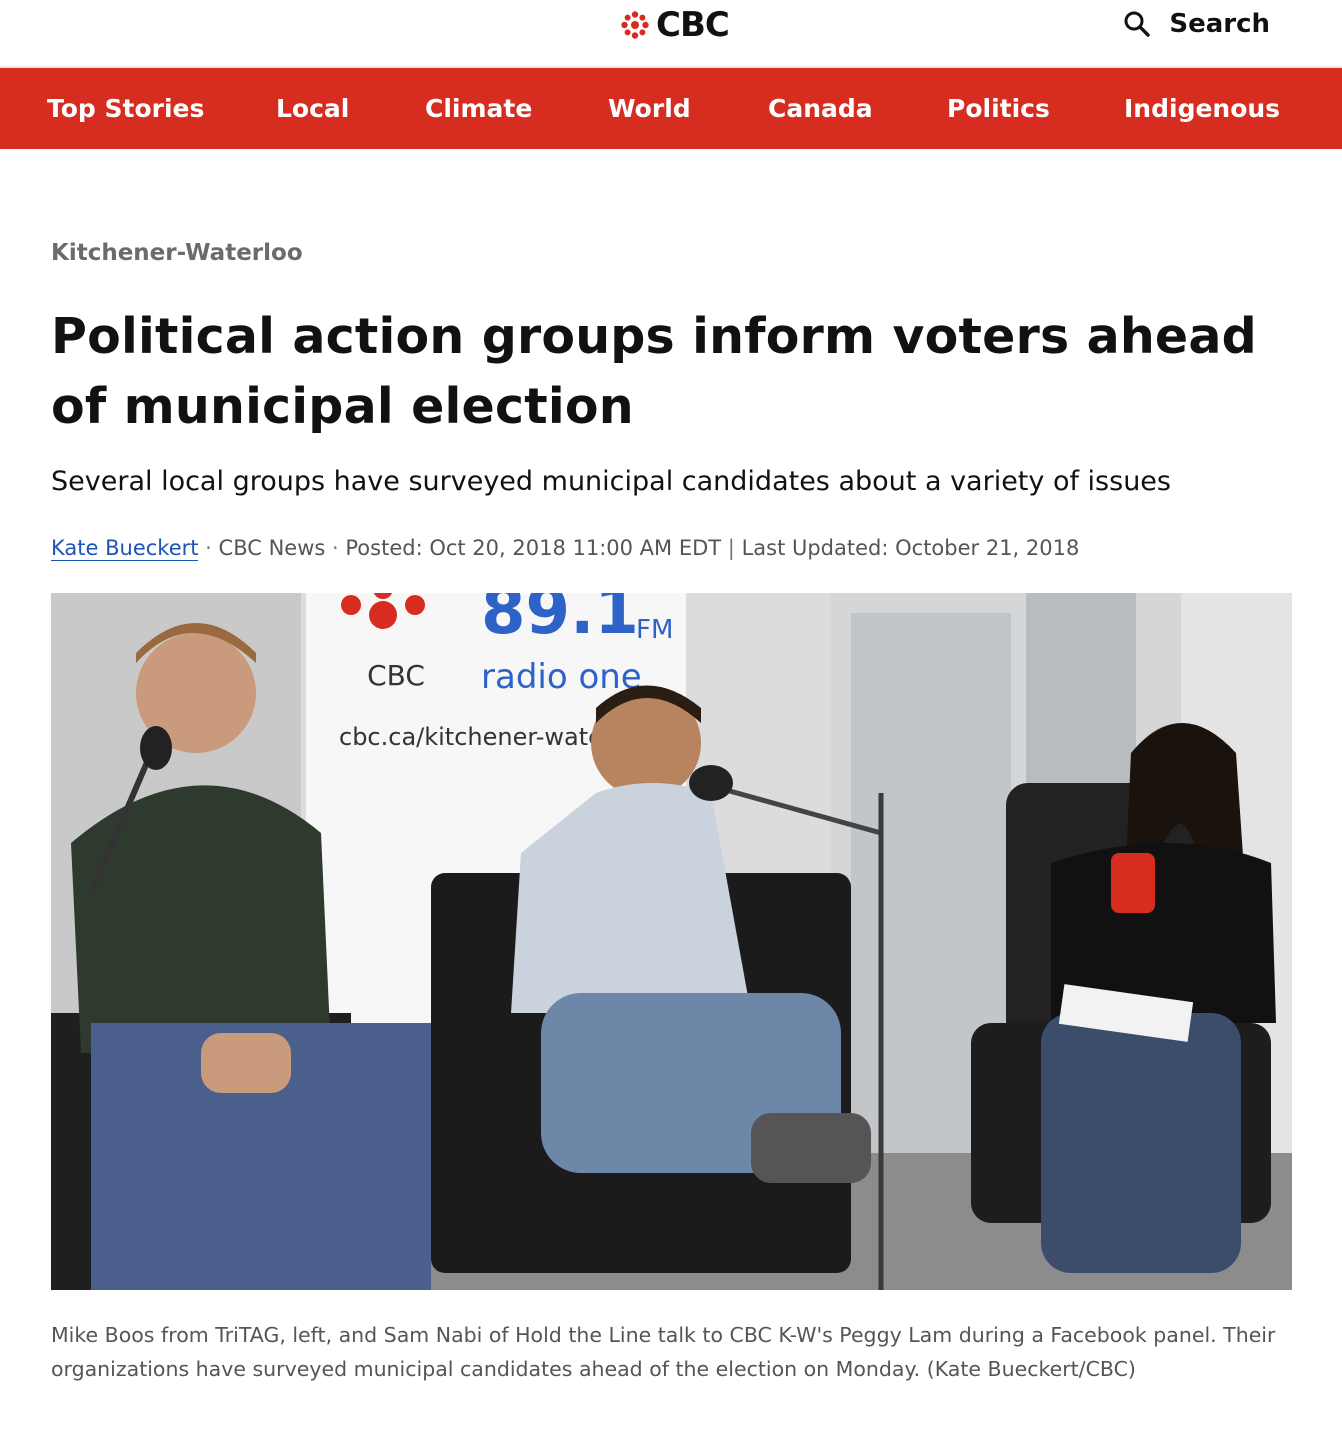 The width and height of the screenshot is (1342, 1442). Describe the element at coordinates (635, 25) in the screenshot. I see `cbc-gem-icon` at that location.